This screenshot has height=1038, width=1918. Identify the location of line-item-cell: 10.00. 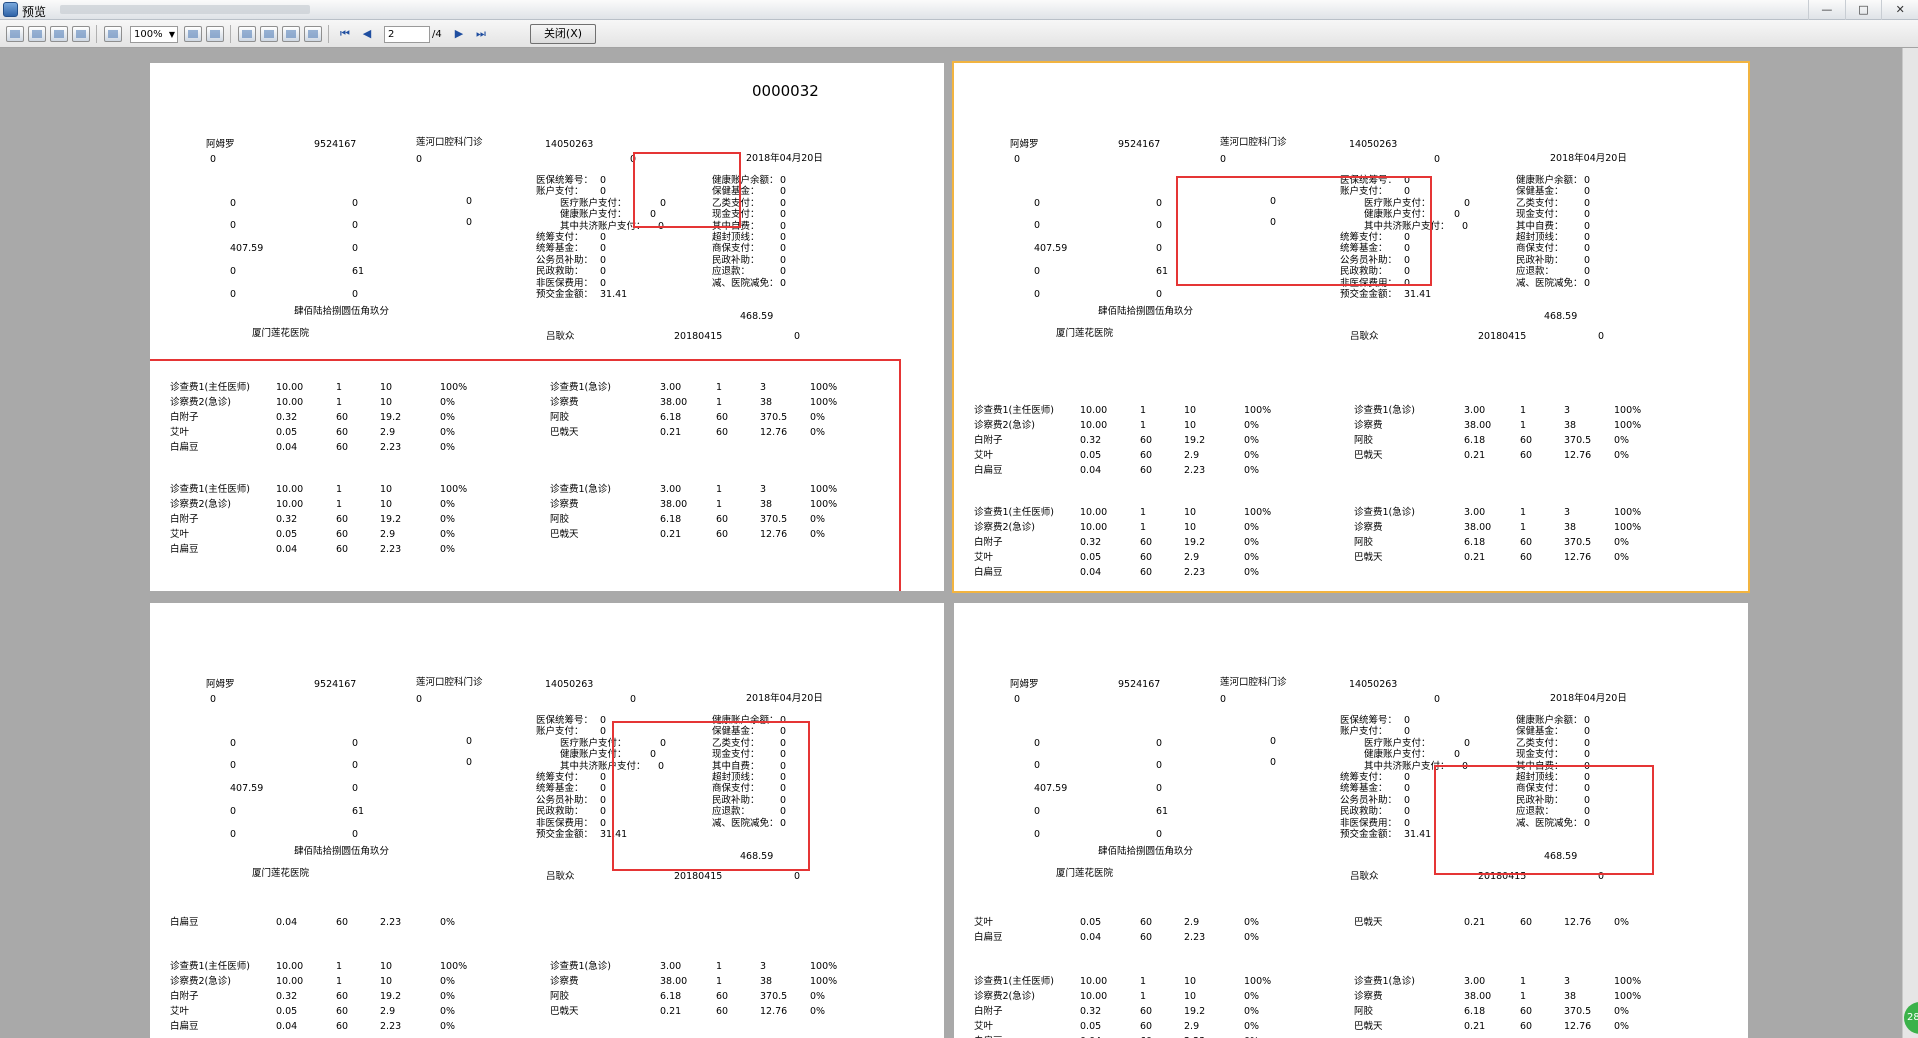
(1094, 512).